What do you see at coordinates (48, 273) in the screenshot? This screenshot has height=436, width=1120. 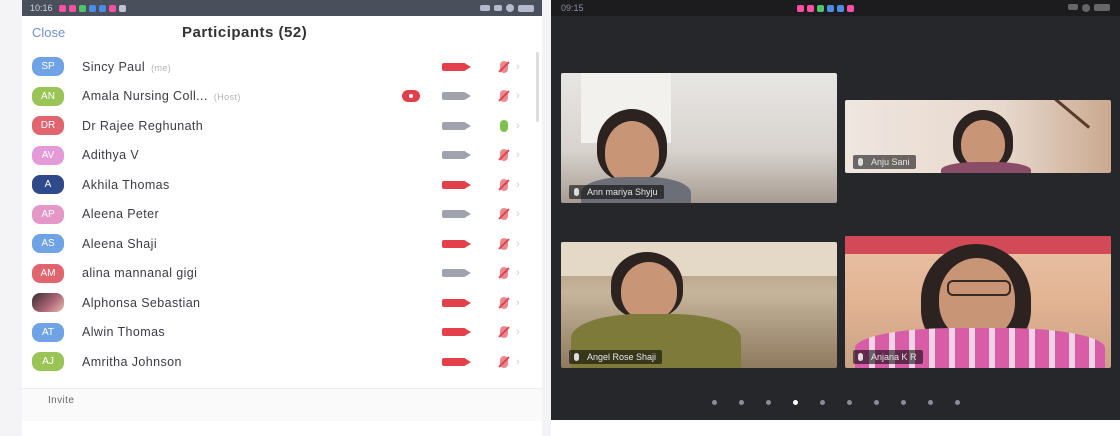 I see `avatar: AM` at bounding box center [48, 273].